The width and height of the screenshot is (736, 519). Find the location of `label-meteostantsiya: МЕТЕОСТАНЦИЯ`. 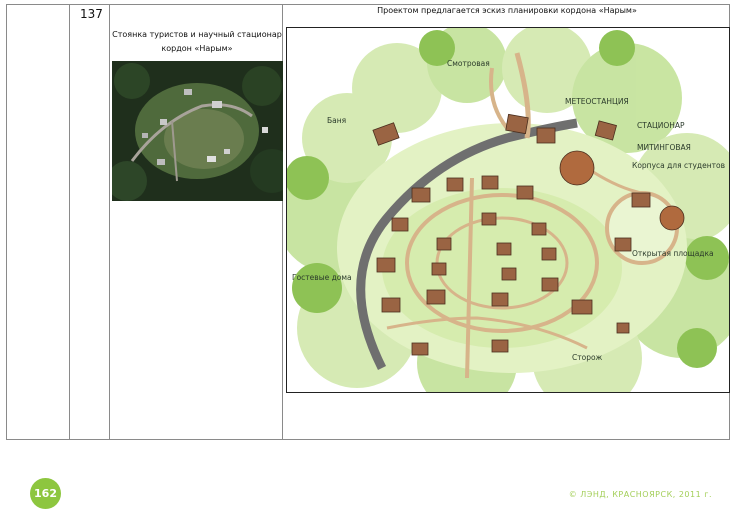

label-meteostantsiya: МЕТЕОСТАНЦИЯ is located at coordinates (597, 101).